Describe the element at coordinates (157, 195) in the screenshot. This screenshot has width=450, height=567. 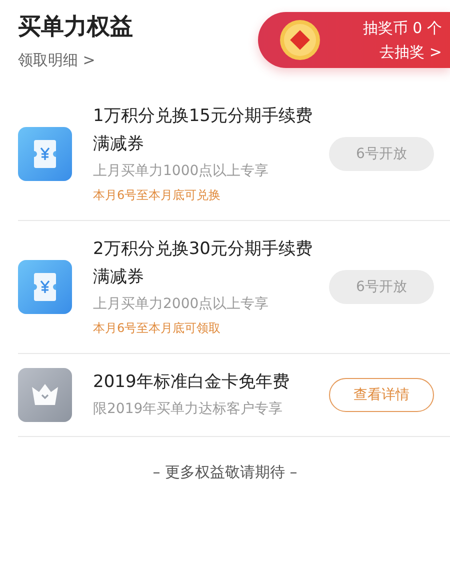
I see `benefit-period: 本月6号至本月底可兑换` at that location.